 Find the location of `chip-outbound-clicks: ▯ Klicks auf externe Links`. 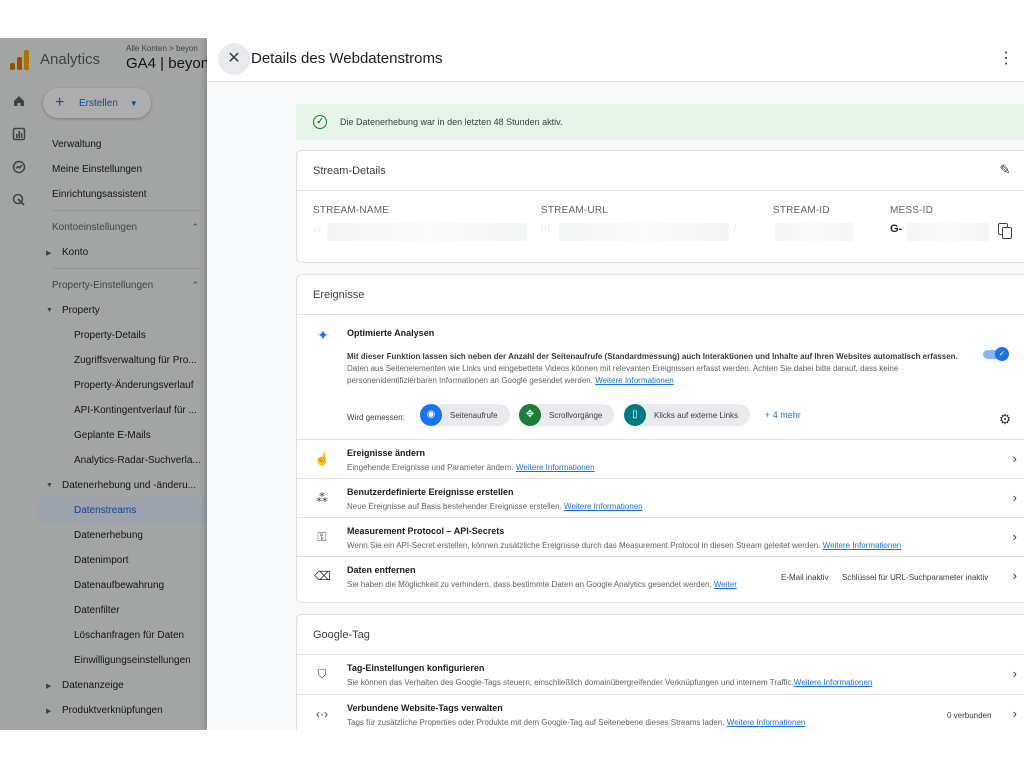

chip-outbound-clicks: ▯ Klicks auf externe Links is located at coordinates (687, 415).